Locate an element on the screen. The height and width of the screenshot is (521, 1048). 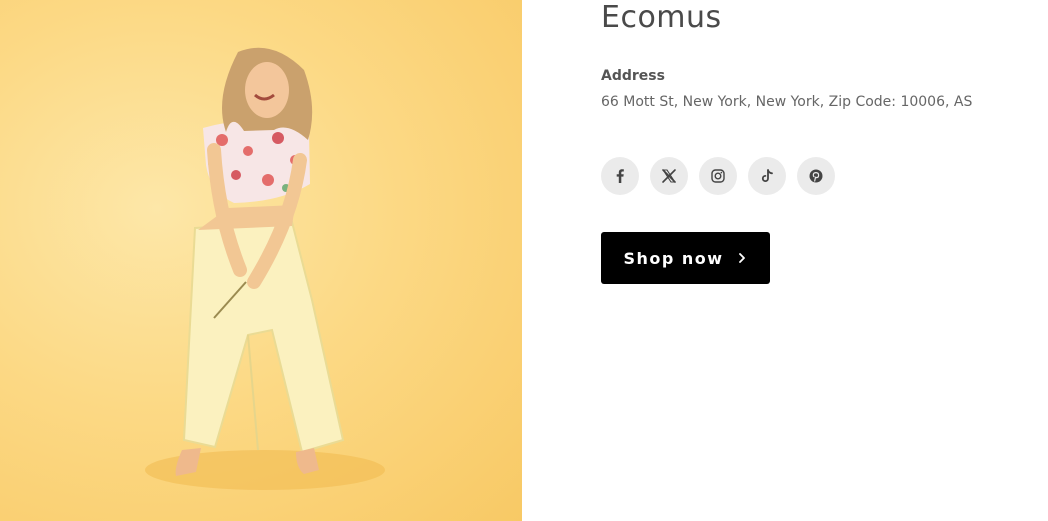
social-links is located at coordinates (718, 176).